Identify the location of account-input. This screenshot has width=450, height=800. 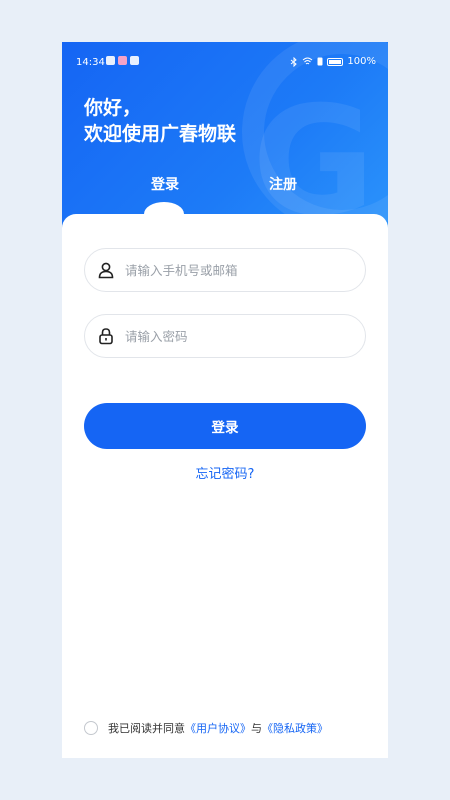
(240, 270).